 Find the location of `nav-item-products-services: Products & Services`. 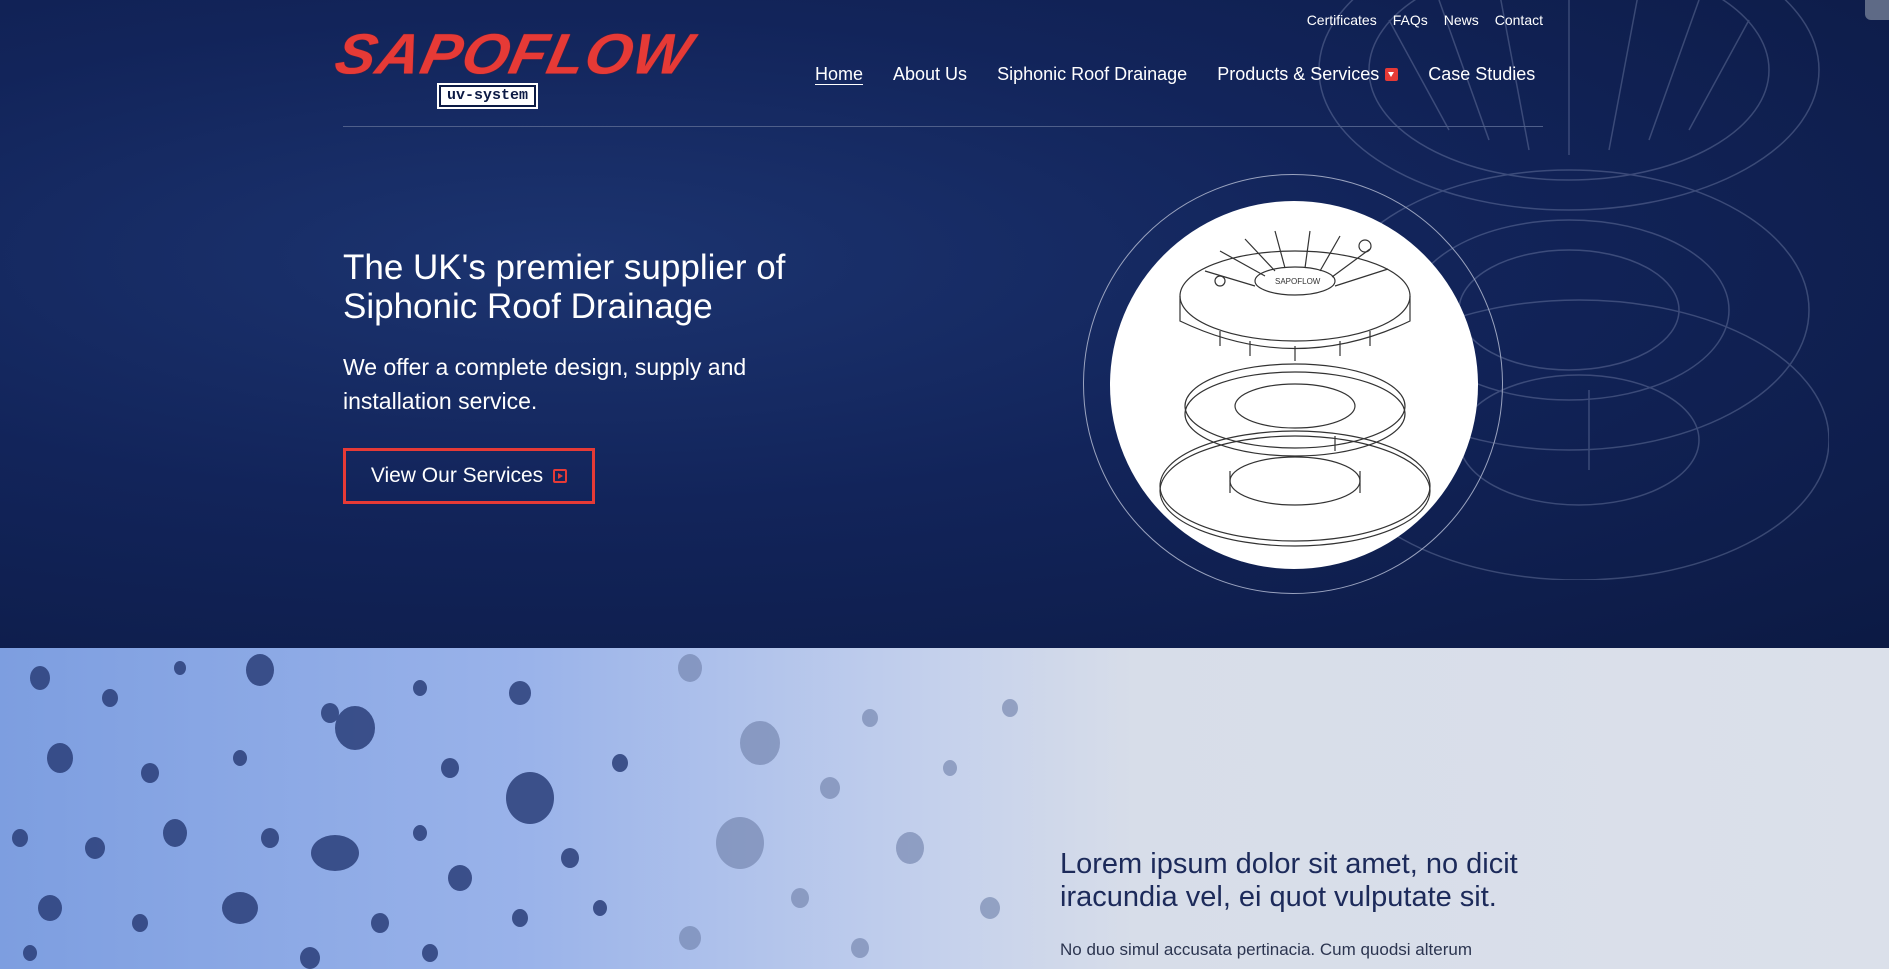

nav-item-products-services: Products & Services is located at coordinates (1308, 74).